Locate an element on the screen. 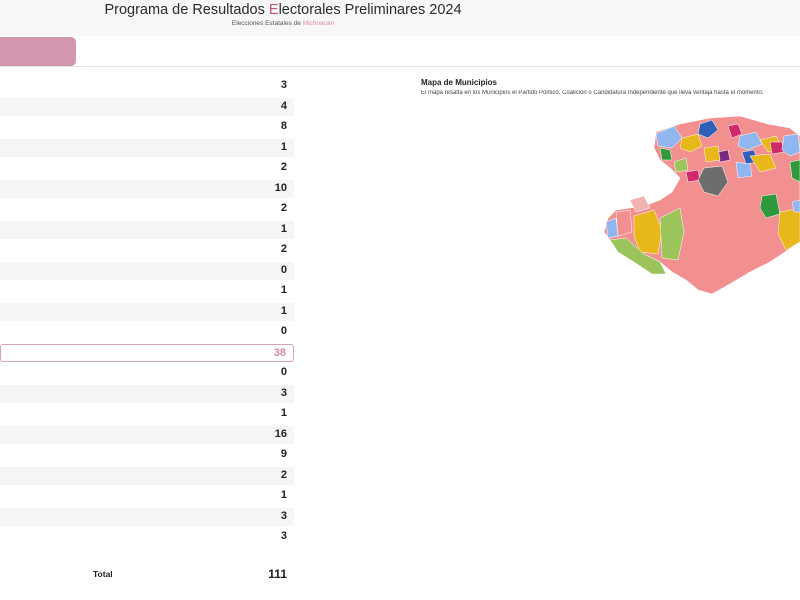  row-value: 16 is located at coordinates (280, 433).